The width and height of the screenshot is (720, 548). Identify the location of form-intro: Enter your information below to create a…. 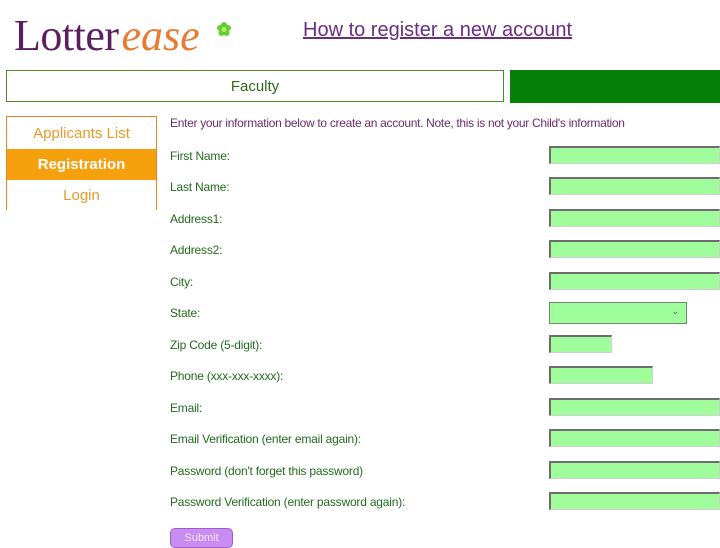
(397, 123).